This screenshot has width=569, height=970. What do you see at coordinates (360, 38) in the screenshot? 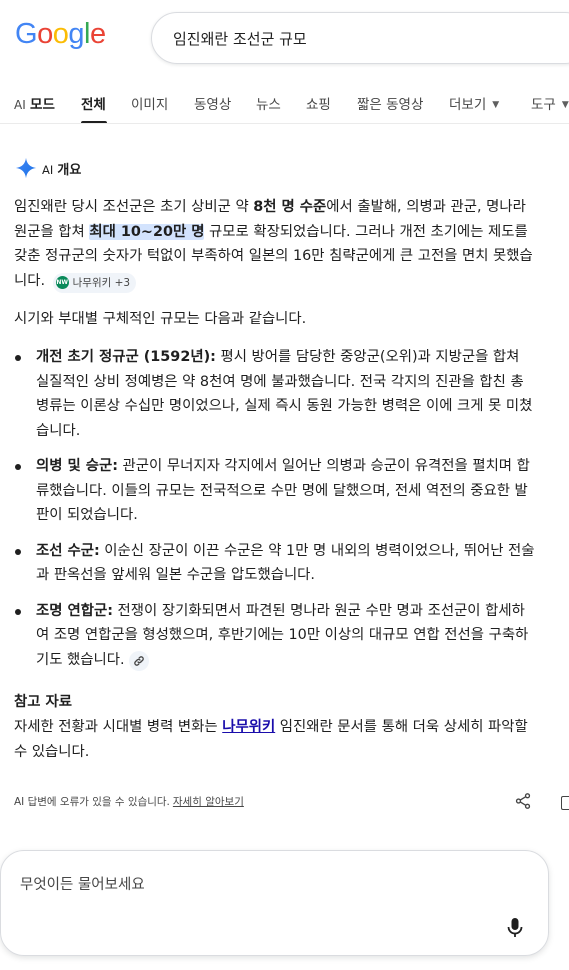
I see `search-input: 임진왜란 조선군 규모` at bounding box center [360, 38].